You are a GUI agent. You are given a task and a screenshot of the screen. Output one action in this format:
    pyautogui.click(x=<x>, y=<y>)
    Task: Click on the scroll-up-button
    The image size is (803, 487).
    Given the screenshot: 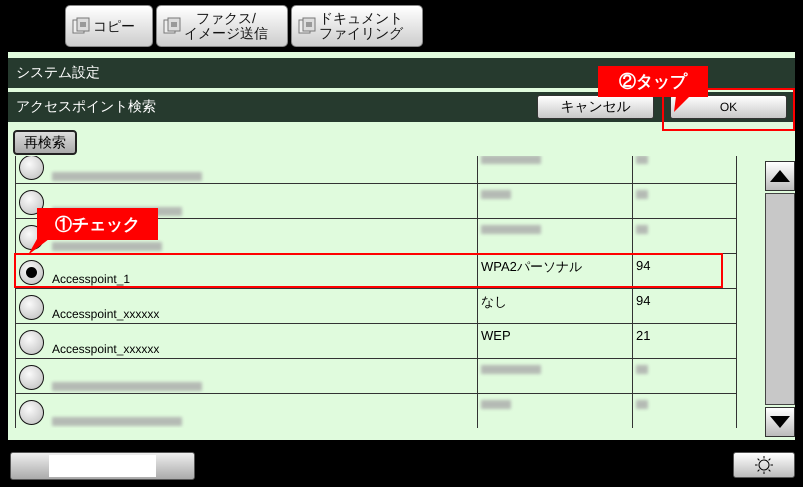 What is the action you would take?
    pyautogui.click(x=780, y=176)
    